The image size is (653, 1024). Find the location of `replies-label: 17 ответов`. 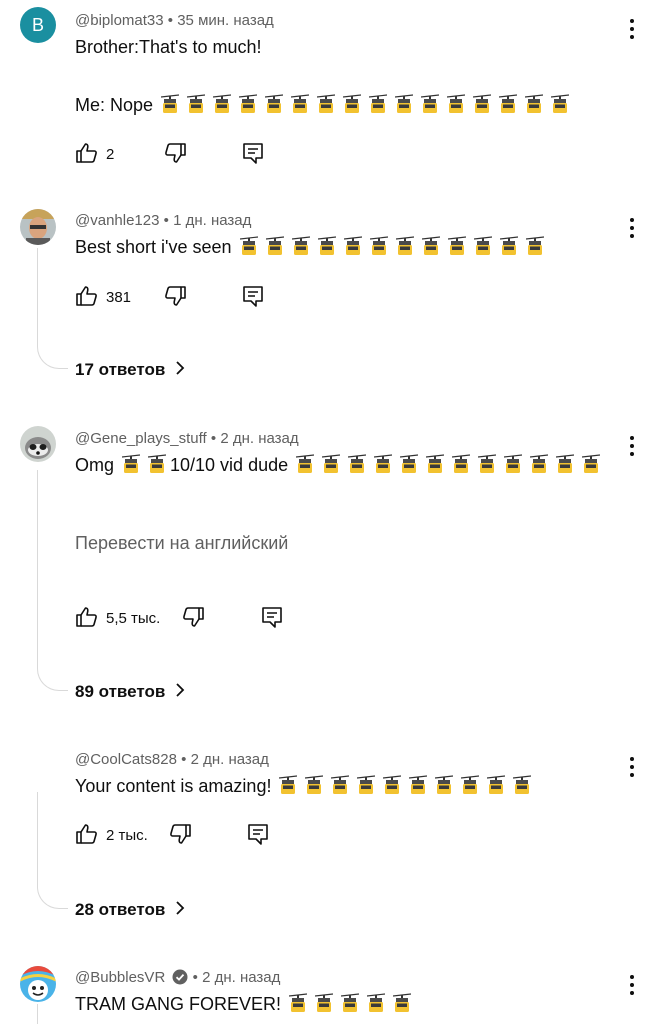

replies-label: 17 ответов is located at coordinates (120, 369).